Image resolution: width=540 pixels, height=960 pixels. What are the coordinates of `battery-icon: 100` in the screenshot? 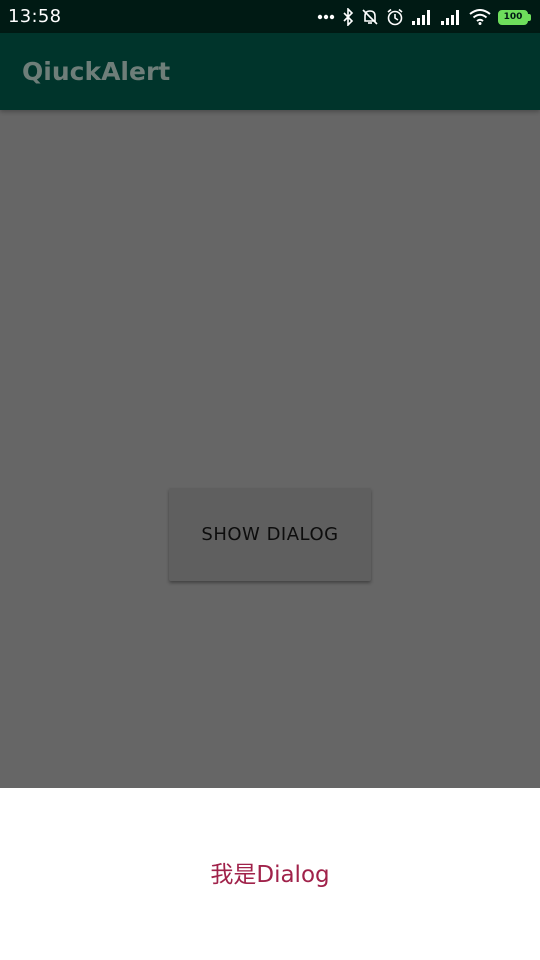 It's located at (515, 17).